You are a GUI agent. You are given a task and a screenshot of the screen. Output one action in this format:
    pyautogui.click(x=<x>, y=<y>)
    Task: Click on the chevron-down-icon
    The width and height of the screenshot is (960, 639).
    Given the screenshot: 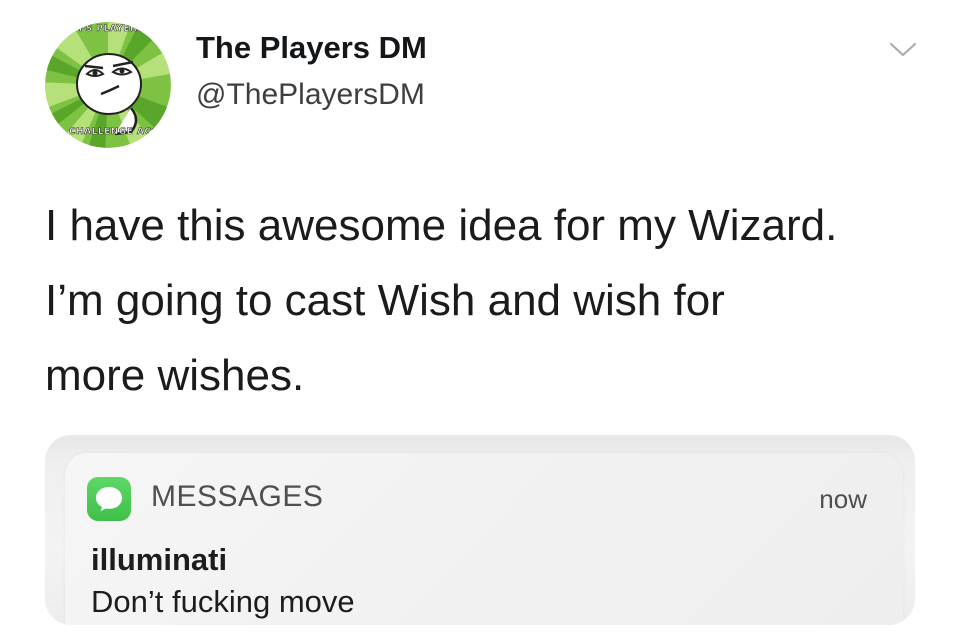 What is the action you would take?
    pyautogui.click(x=903, y=50)
    